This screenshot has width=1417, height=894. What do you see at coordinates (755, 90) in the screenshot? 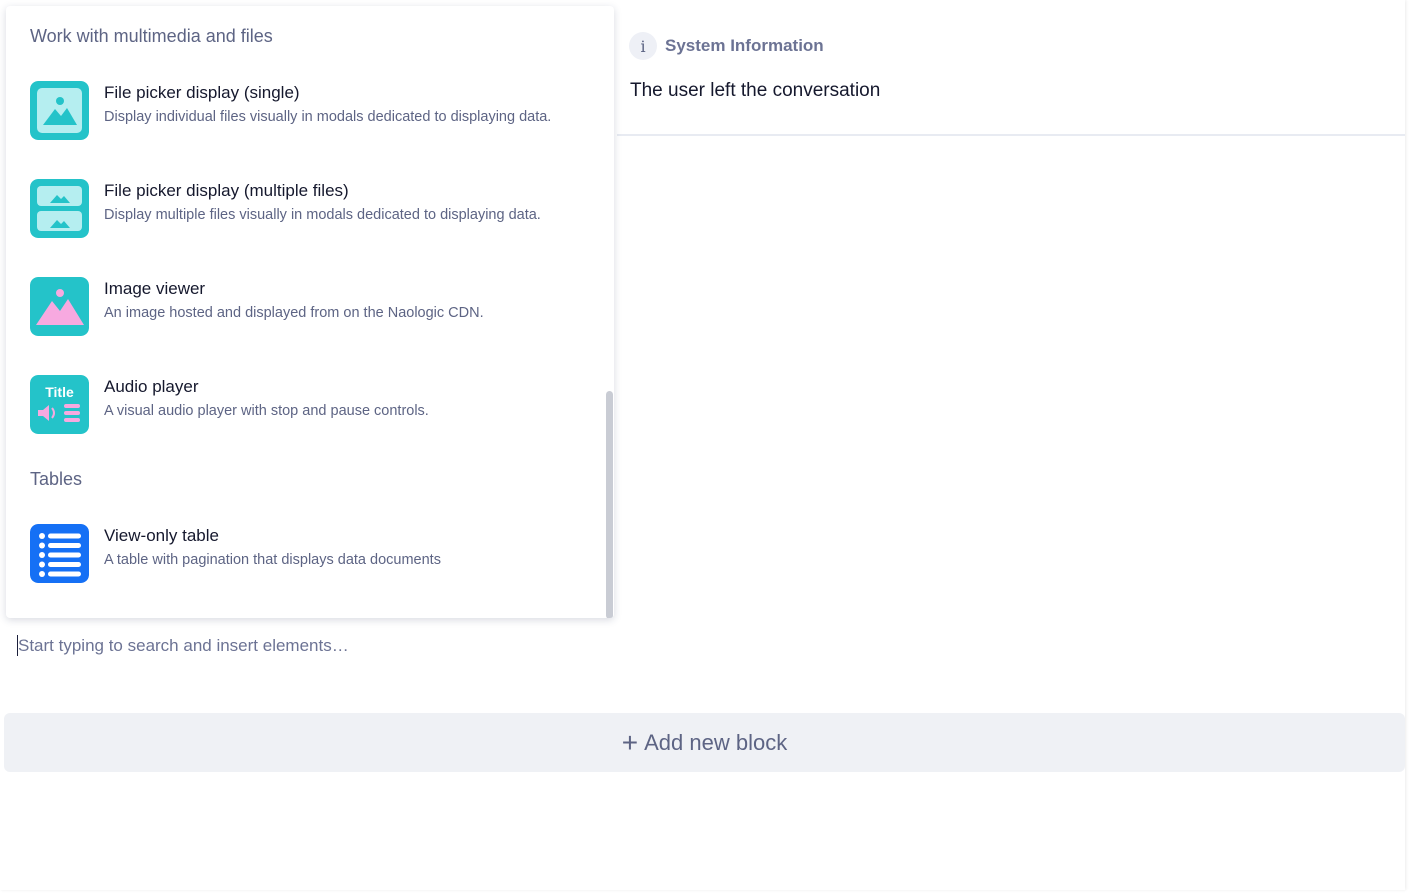
I see `system-message: The user left the conversation` at bounding box center [755, 90].